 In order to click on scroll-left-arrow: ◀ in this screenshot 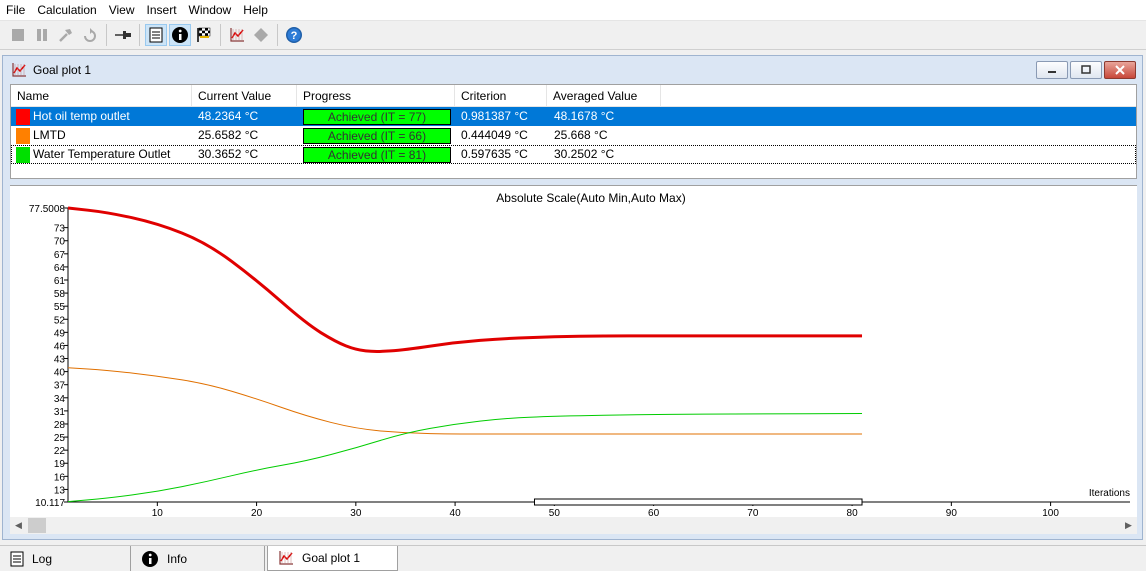, I will do `click(18, 525)`.